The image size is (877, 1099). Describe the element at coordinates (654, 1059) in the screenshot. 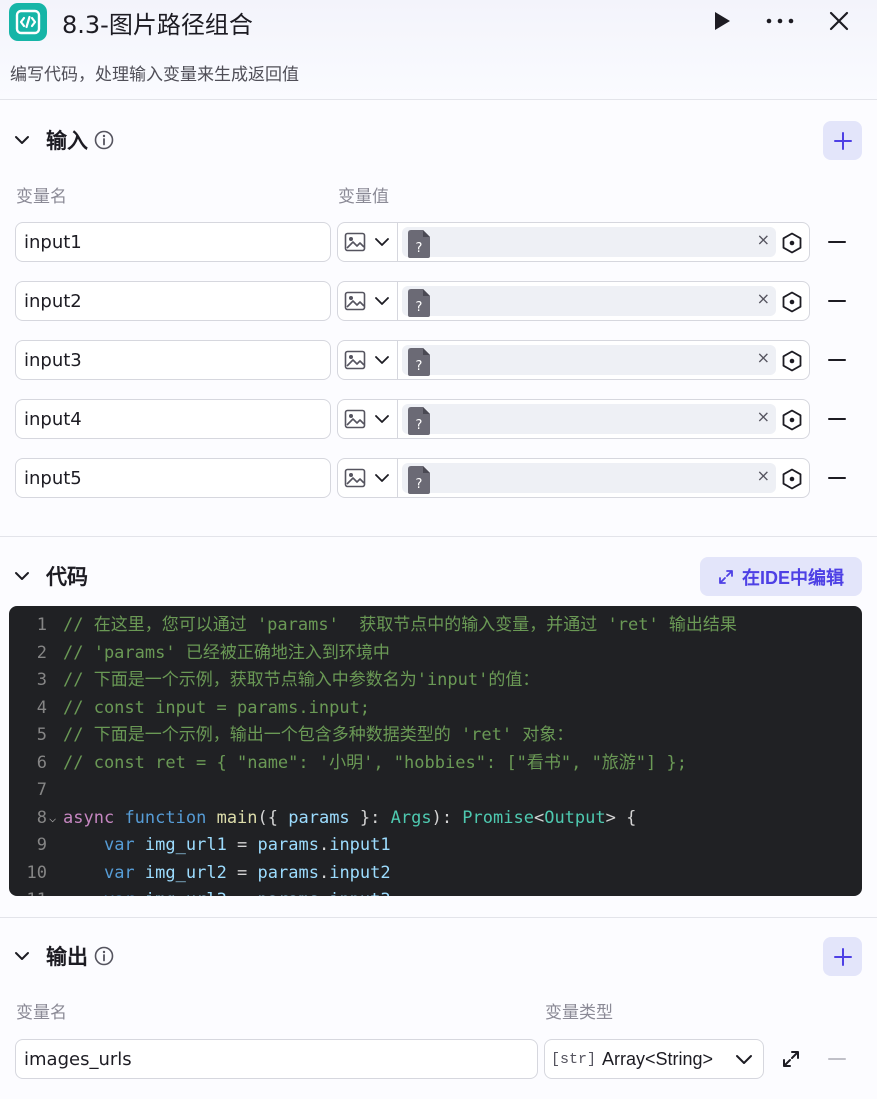

I see `output-type-select: [str] Array<String>` at that location.